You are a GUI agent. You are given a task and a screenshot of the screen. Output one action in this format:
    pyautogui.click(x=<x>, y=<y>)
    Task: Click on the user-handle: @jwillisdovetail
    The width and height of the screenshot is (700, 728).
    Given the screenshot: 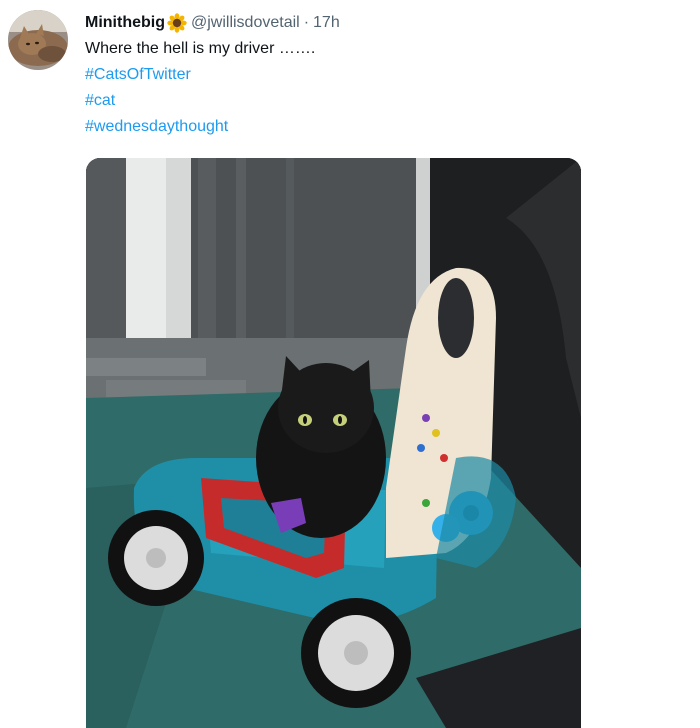 What is the action you would take?
    pyautogui.click(x=245, y=23)
    